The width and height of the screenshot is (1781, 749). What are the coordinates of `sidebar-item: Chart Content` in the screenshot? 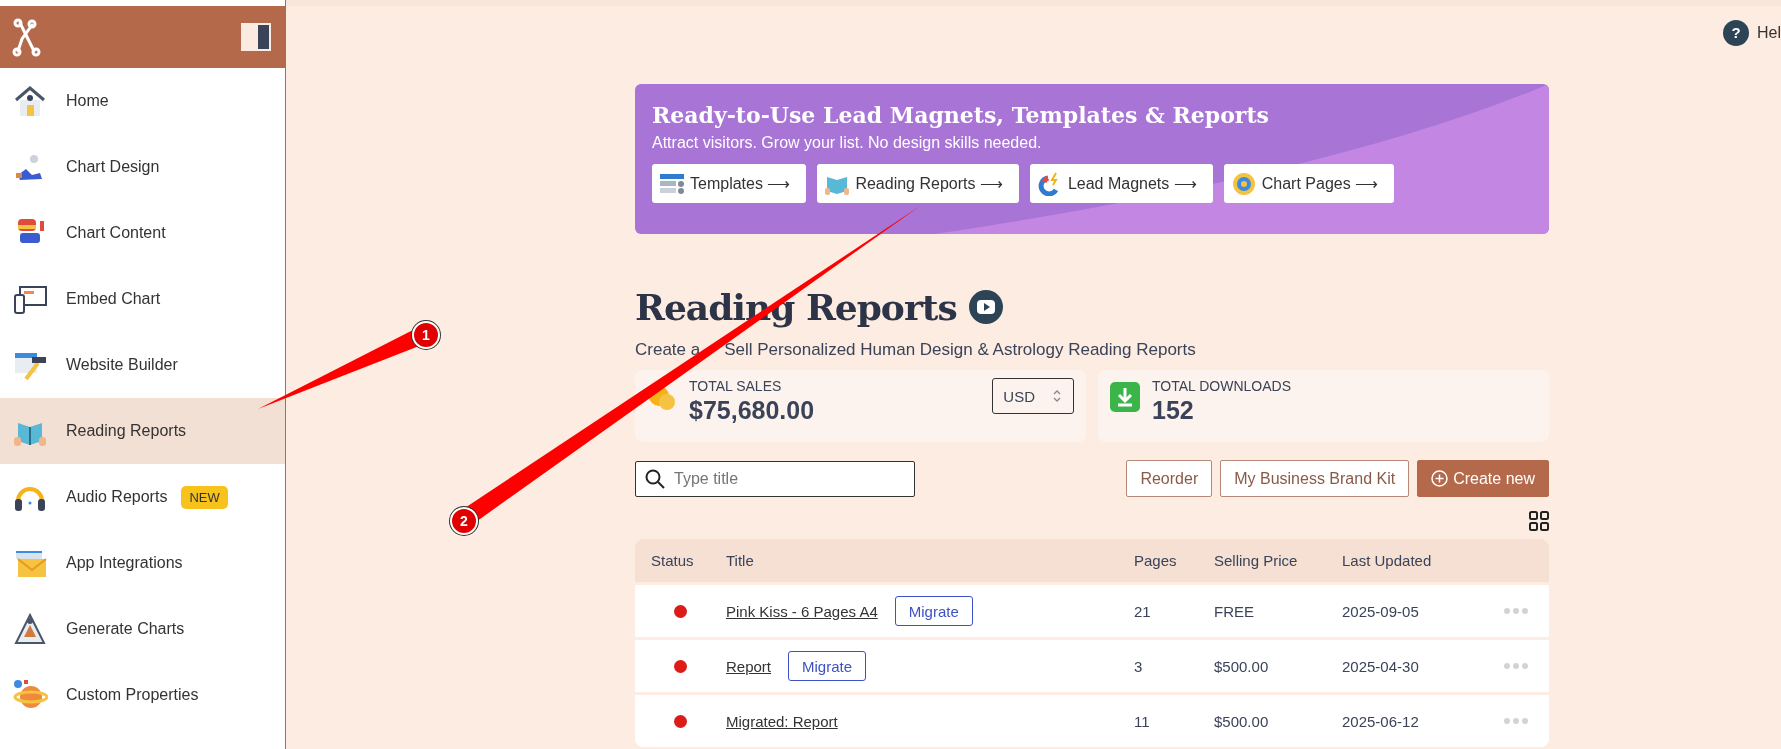 It's located at (142, 233).